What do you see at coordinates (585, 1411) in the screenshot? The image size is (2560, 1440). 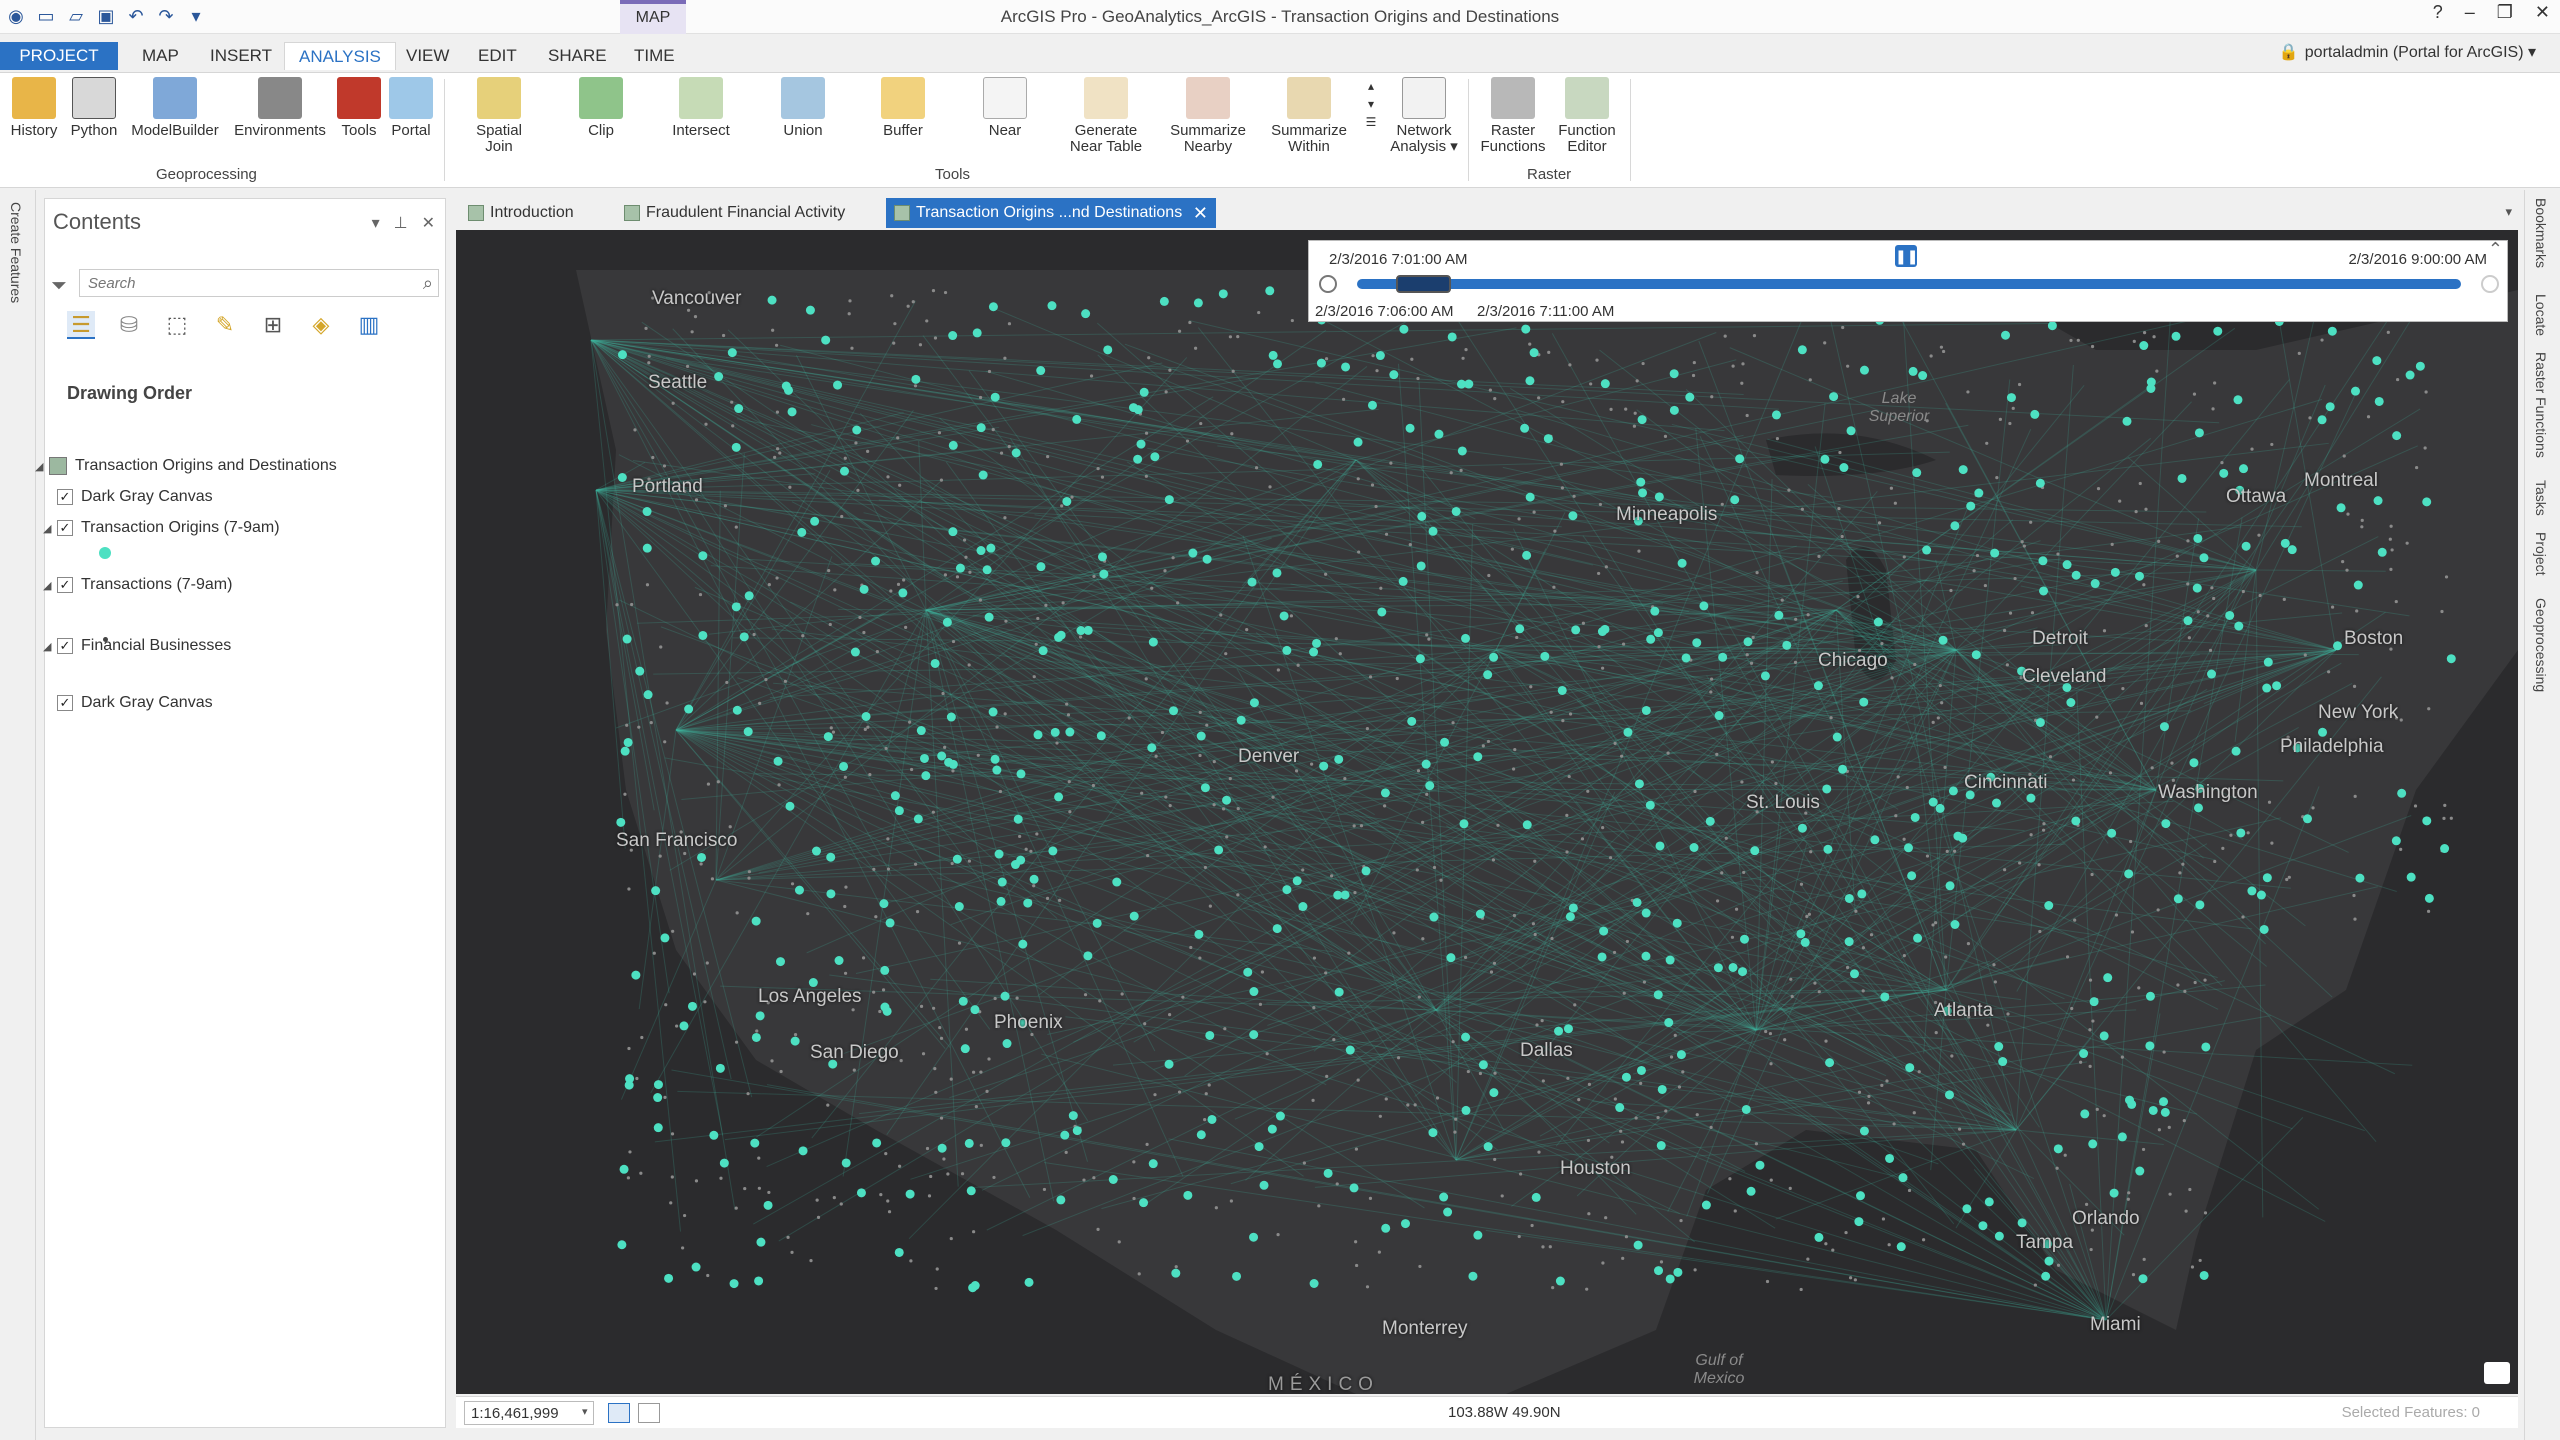 I see `chevron-down-icon: ▾` at bounding box center [585, 1411].